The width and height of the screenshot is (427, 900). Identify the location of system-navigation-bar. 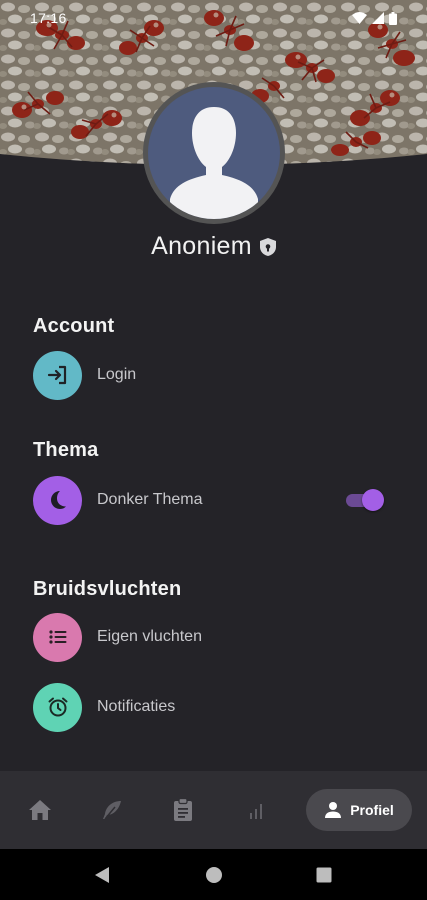
(213, 874).